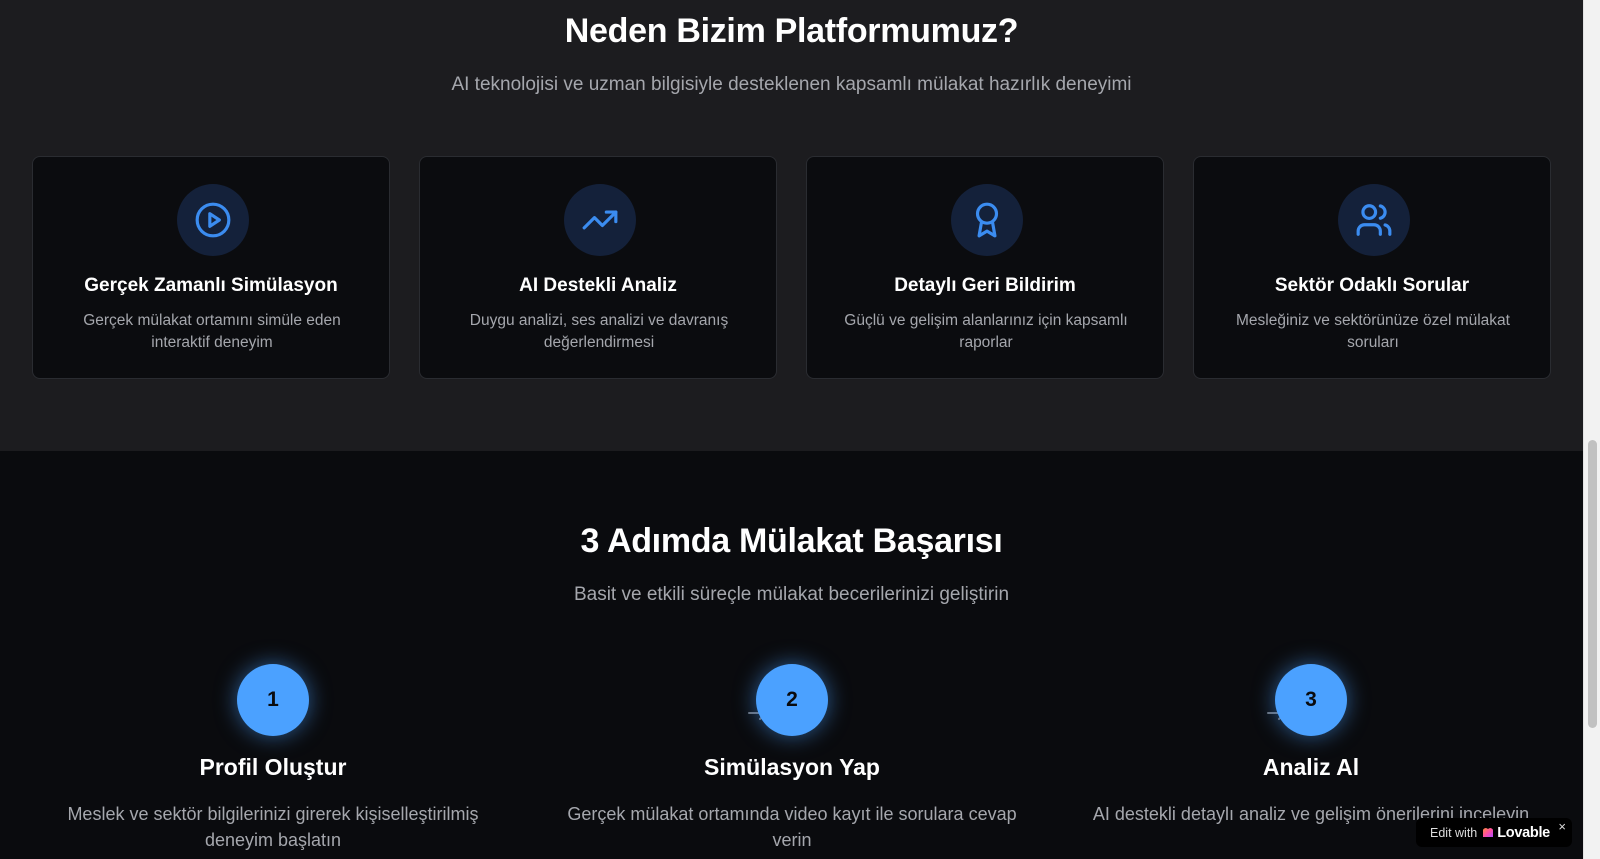 The image size is (1600, 859). What do you see at coordinates (600, 220) in the screenshot?
I see `trending-up-icon` at bounding box center [600, 220].